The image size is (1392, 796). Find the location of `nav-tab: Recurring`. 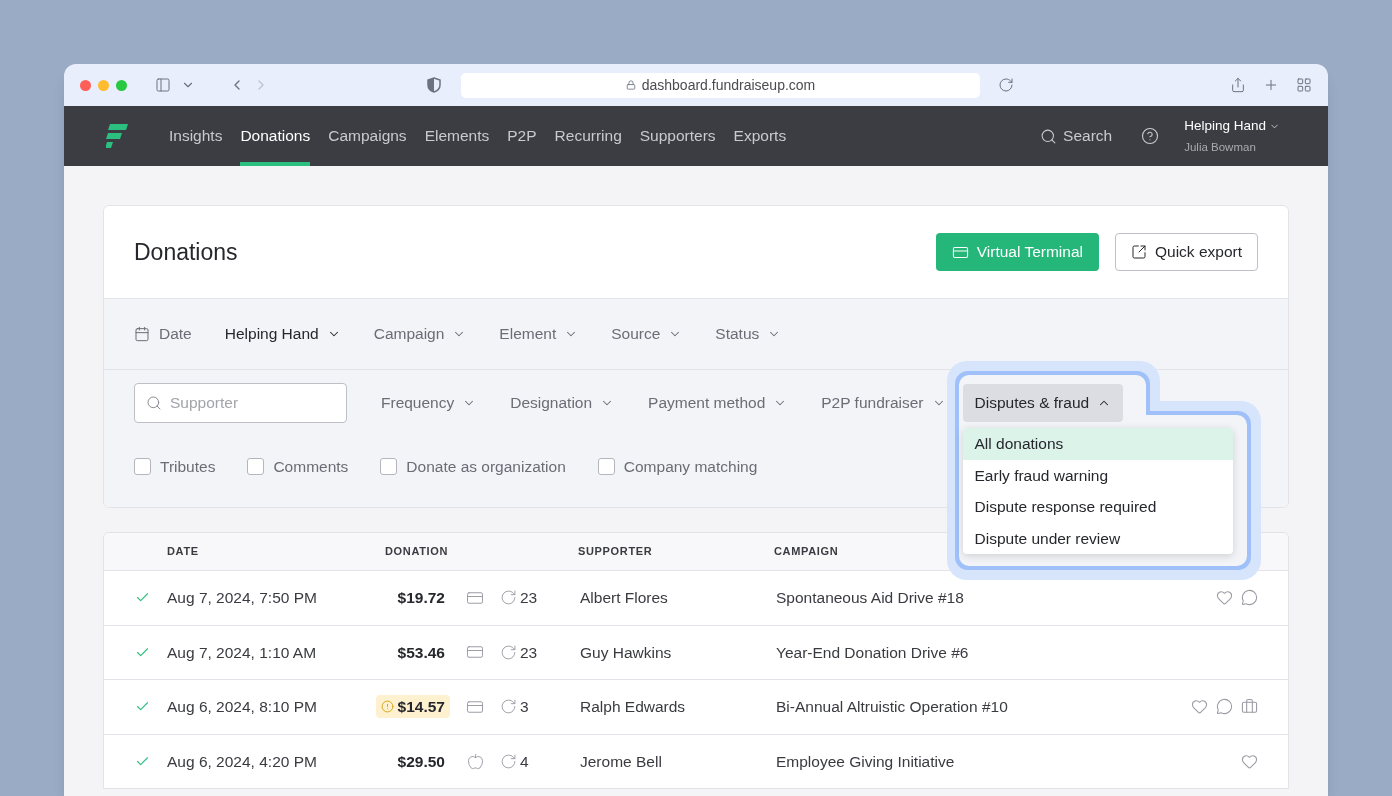

nav-tab: Recurring is located at coordinates (588, 136).